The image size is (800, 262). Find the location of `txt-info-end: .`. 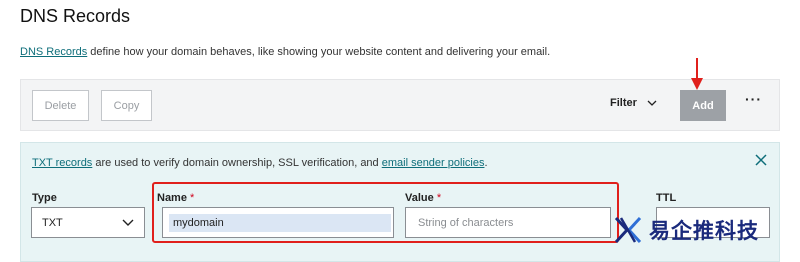

txt-info-end: . is located at coordinates (486, 163).